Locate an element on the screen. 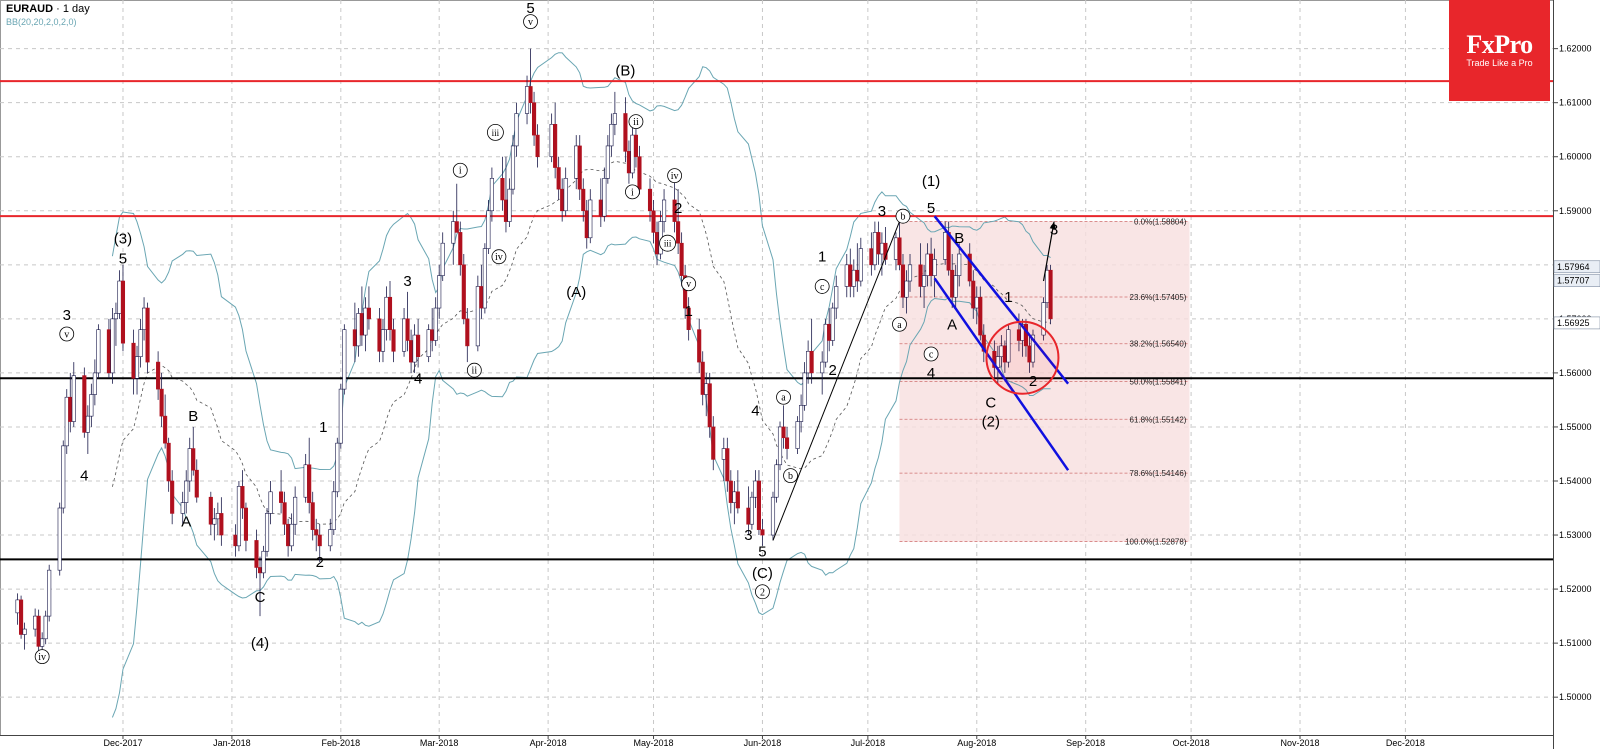  x-tick-label: Sep-2018 is located at coordinates (1085, 743).